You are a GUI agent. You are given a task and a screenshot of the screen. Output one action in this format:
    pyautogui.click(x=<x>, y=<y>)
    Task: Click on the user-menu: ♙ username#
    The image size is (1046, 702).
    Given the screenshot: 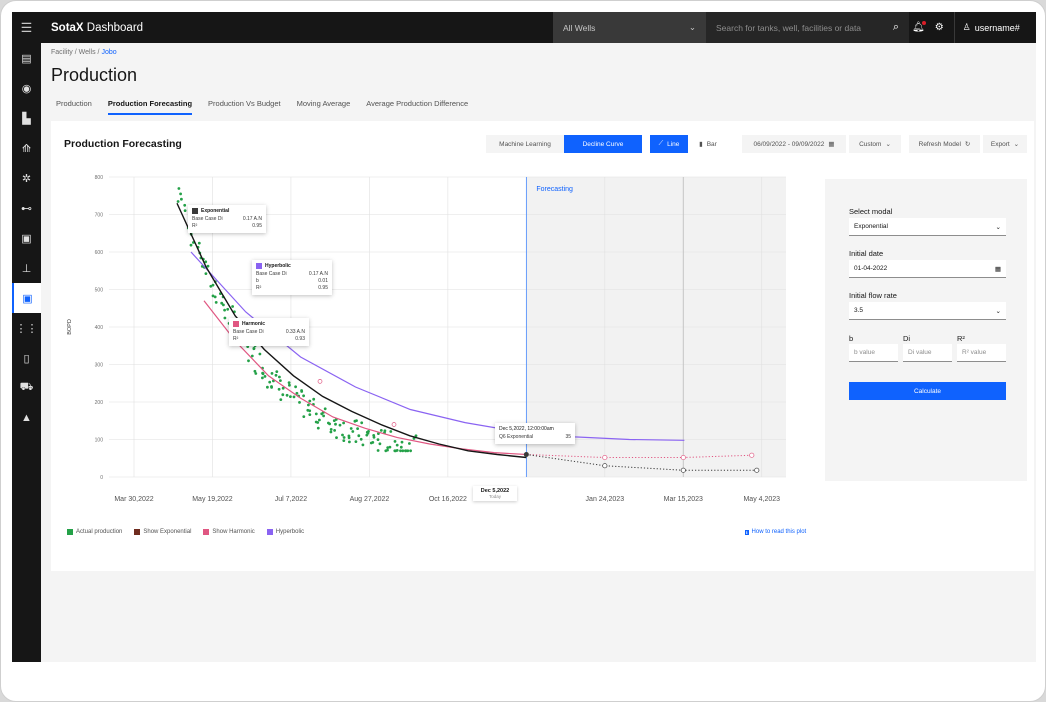 What is the action you would take?
    pyautogui.click(x=986, y=27)
    